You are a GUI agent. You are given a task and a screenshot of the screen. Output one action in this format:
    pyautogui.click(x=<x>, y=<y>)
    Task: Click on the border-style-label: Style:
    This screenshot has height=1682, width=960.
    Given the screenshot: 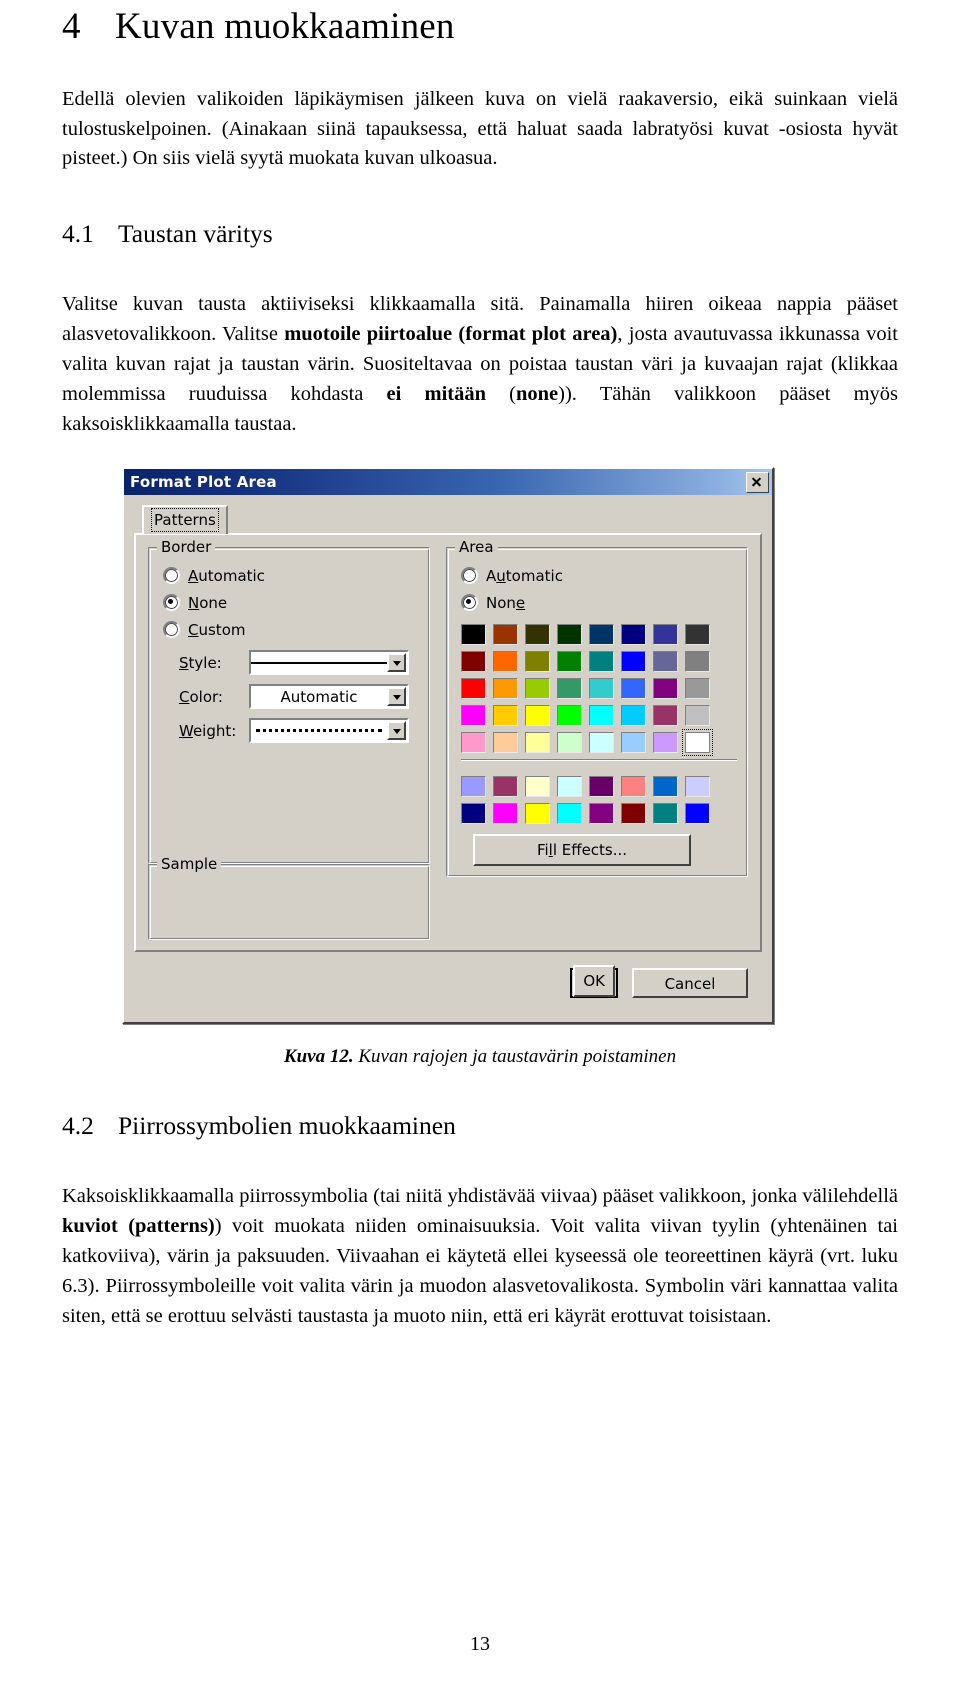 What is the action you would take?
    pyautogui.click(x=200, y=662)
    